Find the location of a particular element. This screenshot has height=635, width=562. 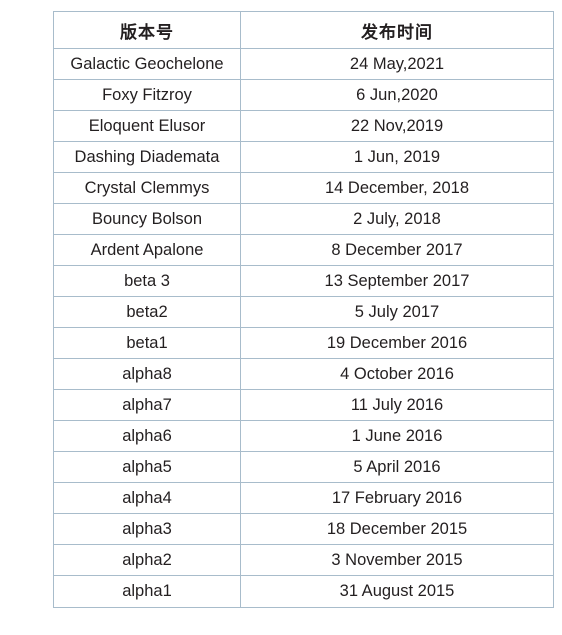

table-row: Eloquent Elusor 22 Nov,2019 is located at coordinates (303, 126).